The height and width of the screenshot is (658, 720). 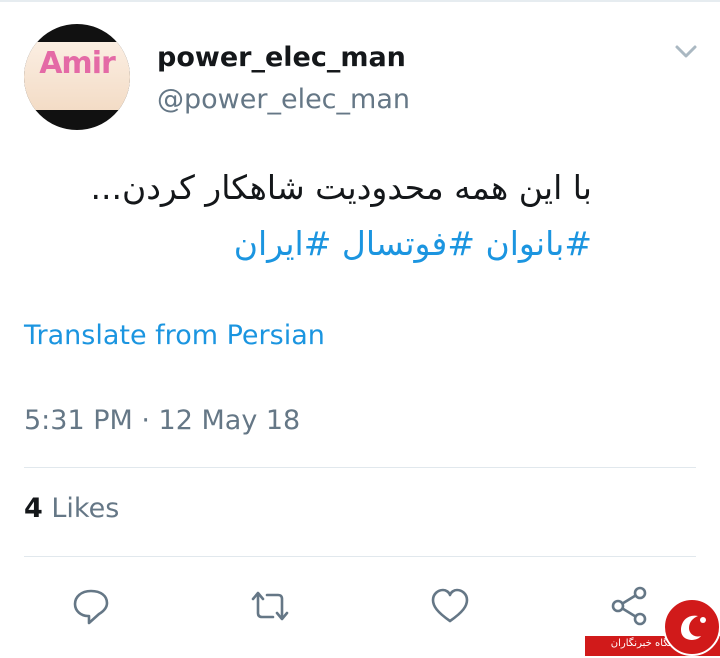 I want to click on hashtags: #بانوان #فوتسال #ایران, so click(x=341, y=244).